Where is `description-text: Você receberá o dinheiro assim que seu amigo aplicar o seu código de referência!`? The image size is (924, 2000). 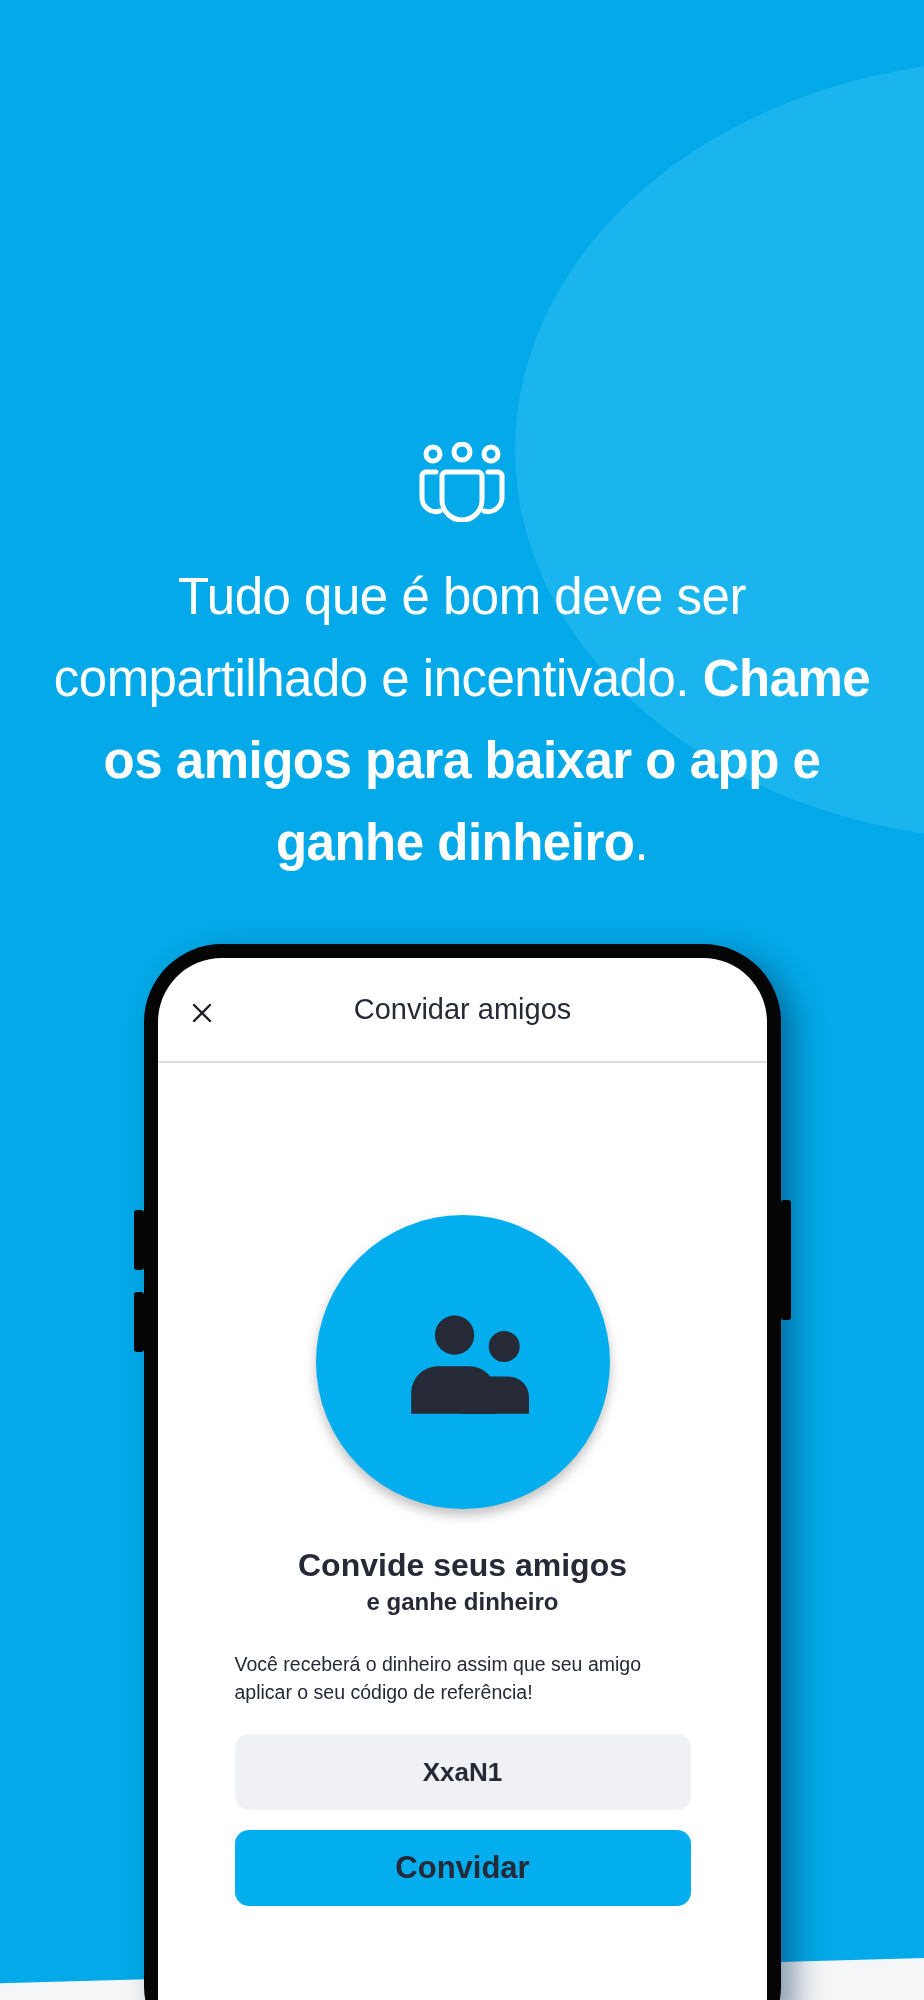 description-text: Você receberá o dinheiro assim que seu amigo aplicar o seu código de referência! is located at coordinates (438, 1678).